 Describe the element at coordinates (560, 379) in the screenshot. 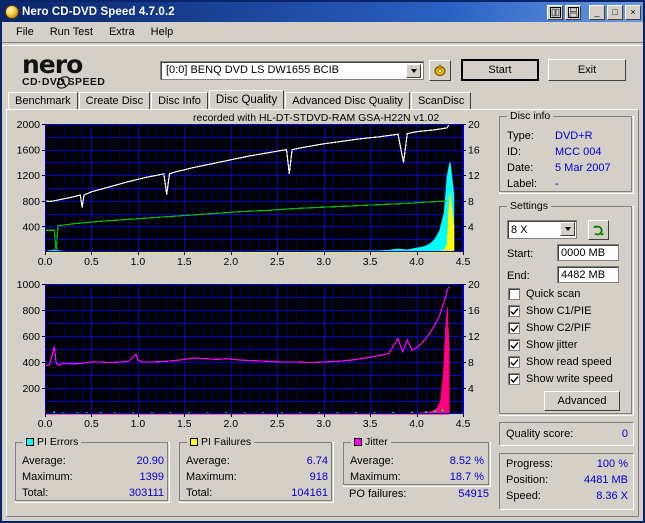

I see `checkbox-show-write-speed: Show write speed` at that location.